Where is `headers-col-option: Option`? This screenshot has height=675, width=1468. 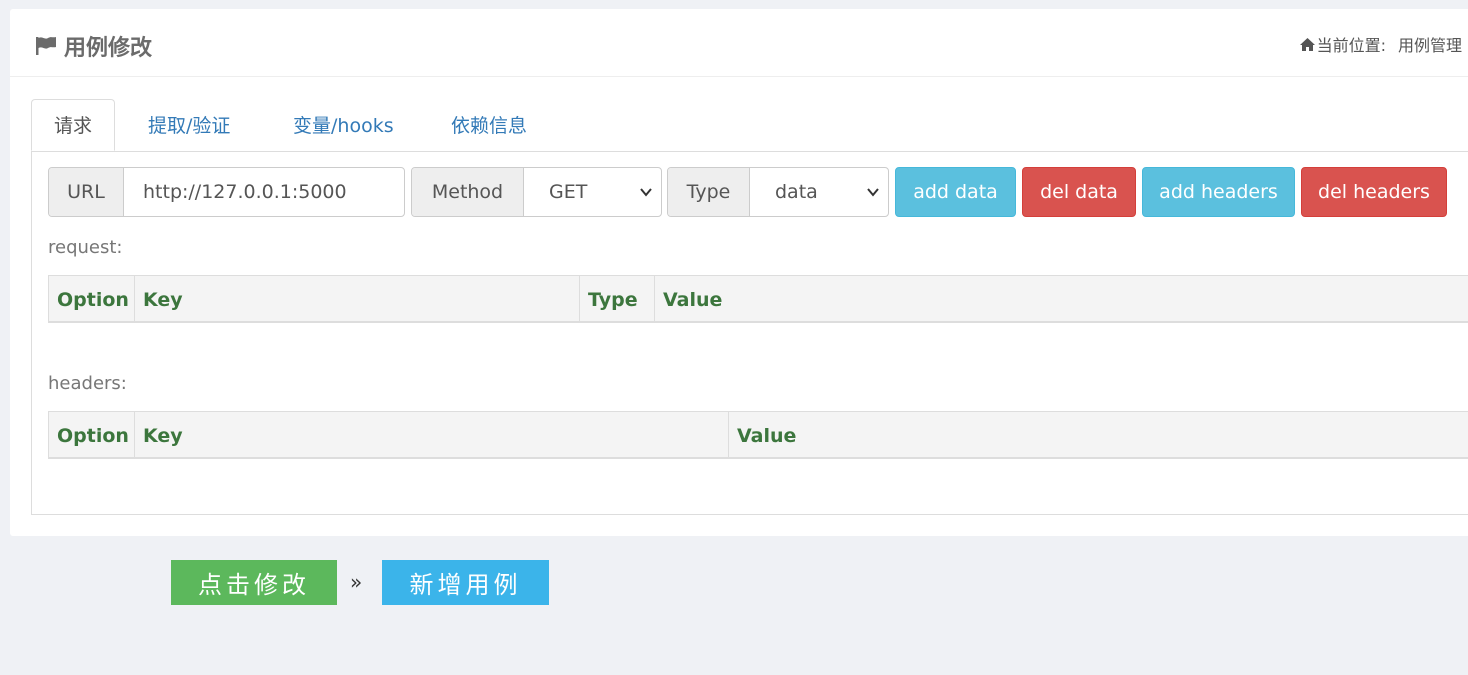 headers-col-option: Option is located at coordinates (91, 435).